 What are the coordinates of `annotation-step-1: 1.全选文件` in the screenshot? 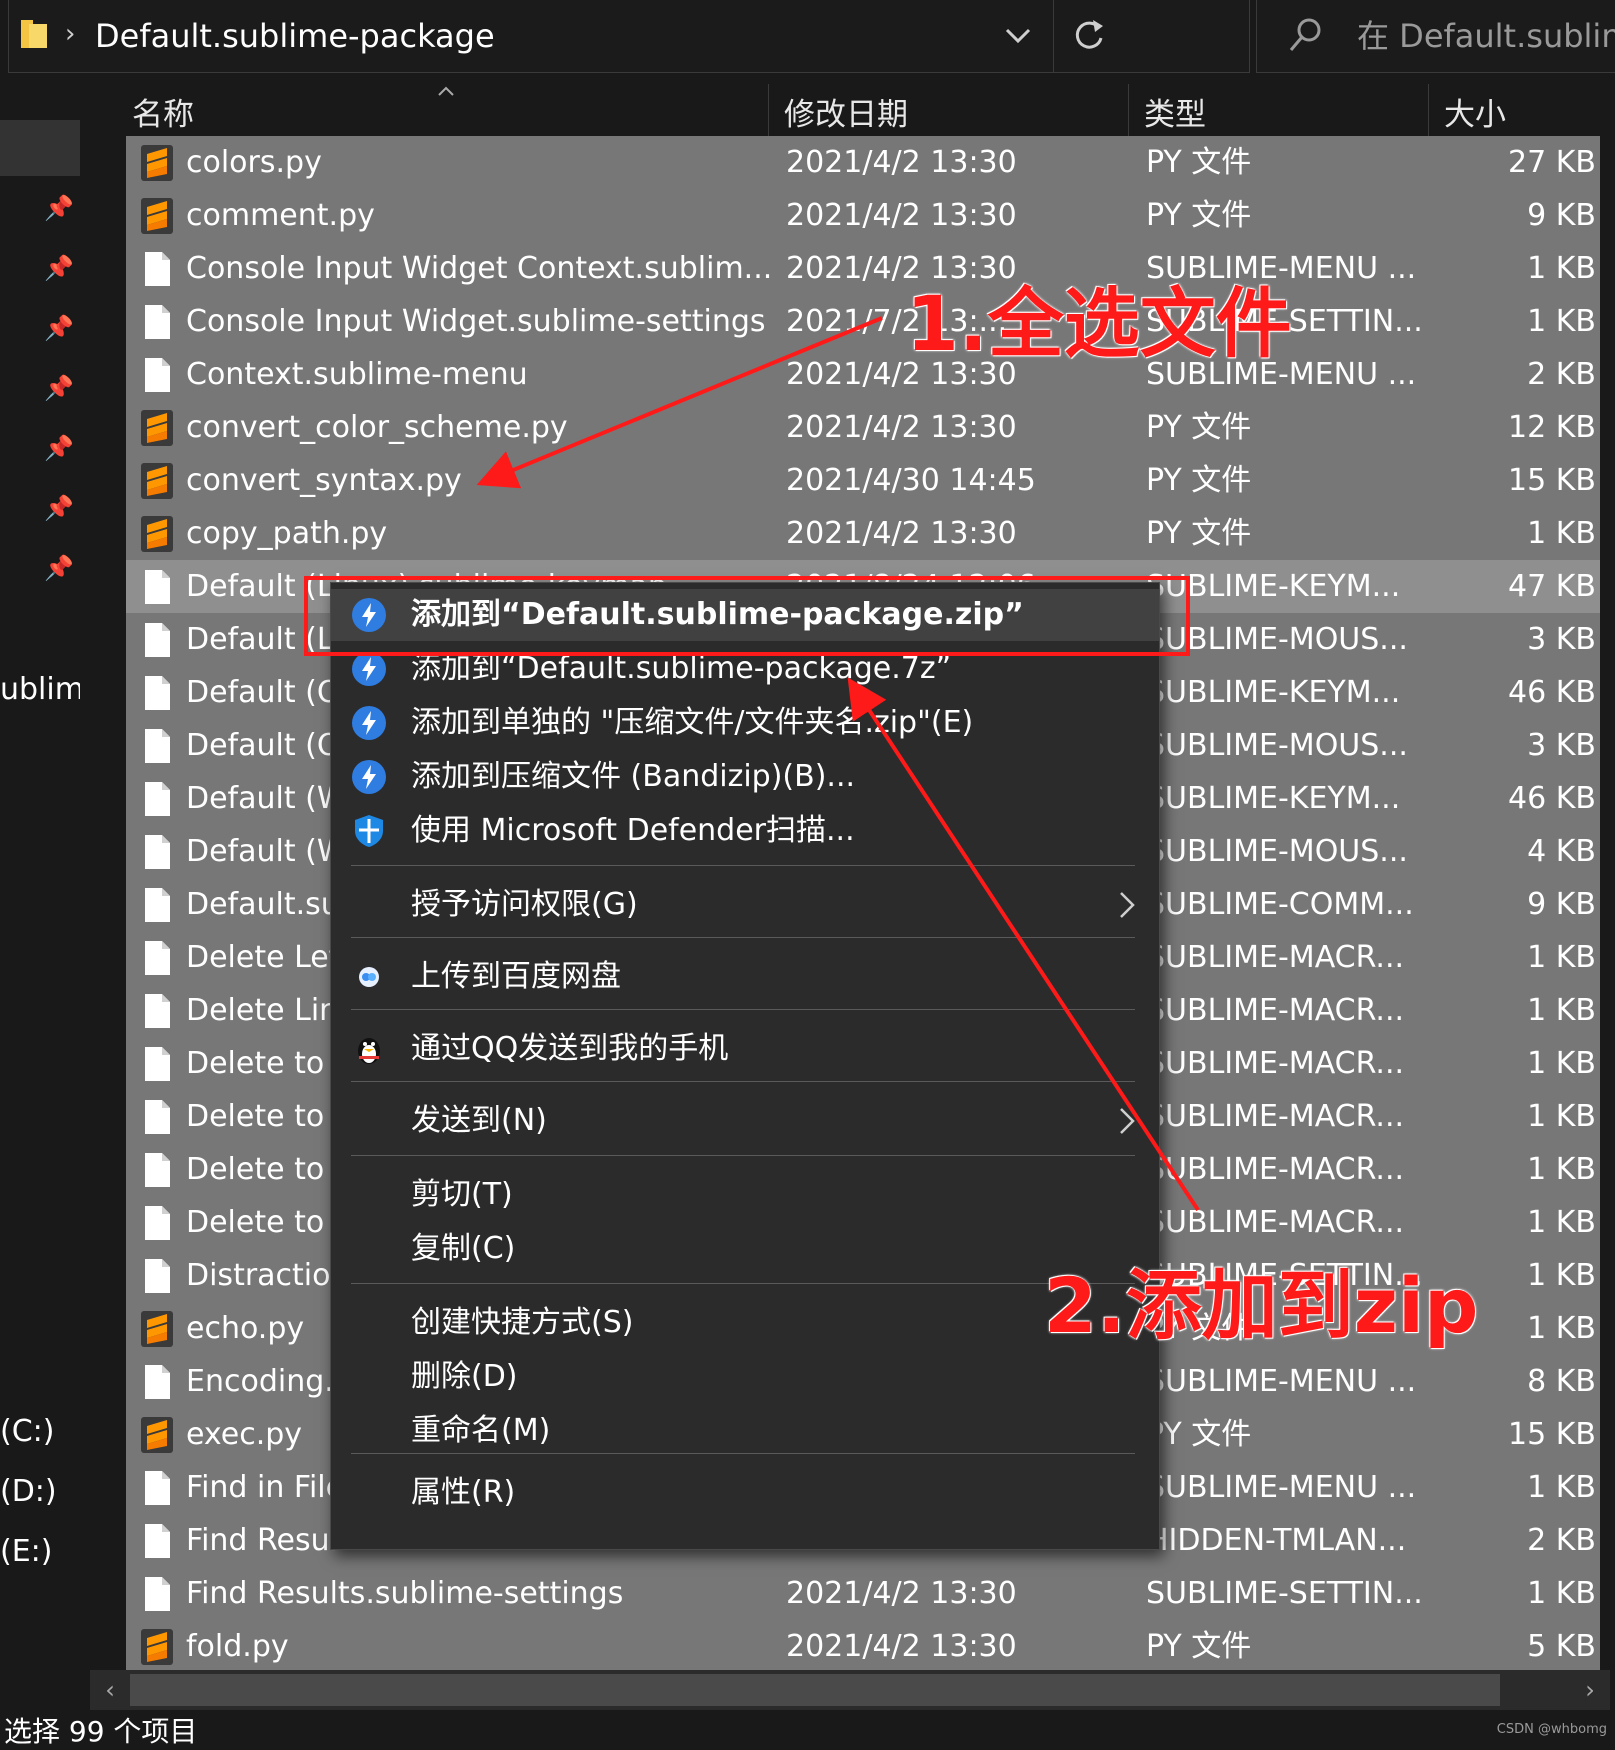 It's located at (1099, 323).